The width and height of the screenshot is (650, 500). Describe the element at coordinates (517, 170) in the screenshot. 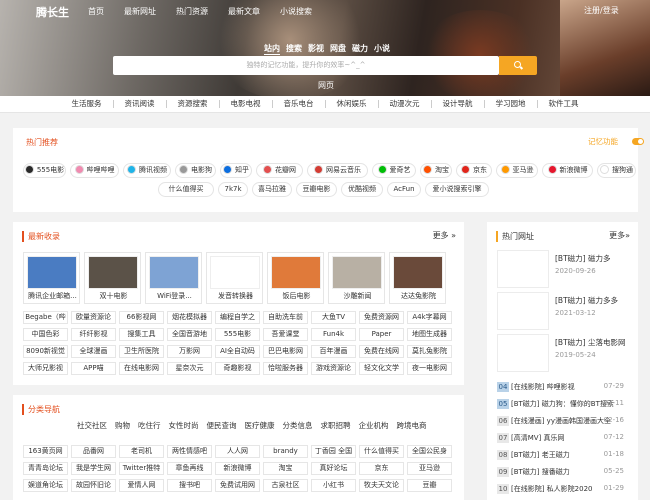

I see `hot-site-pill: 亚马逊` at that location.